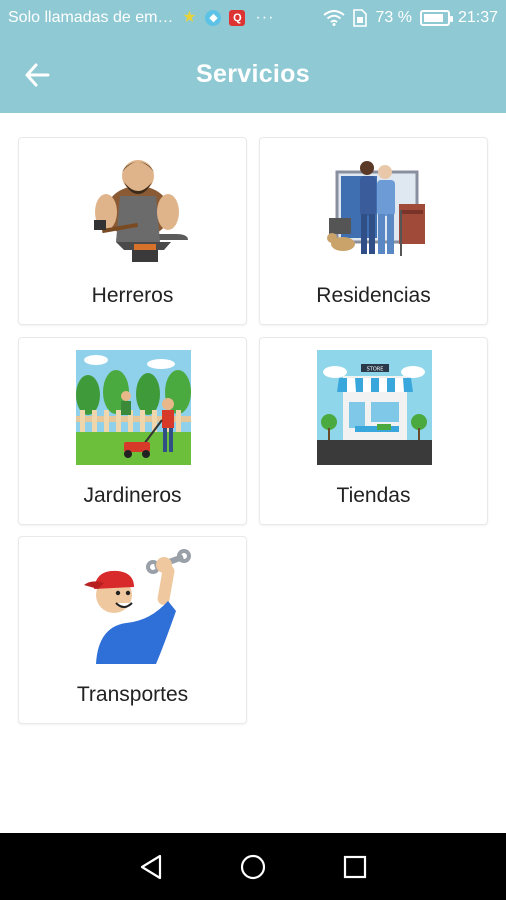 This screenshot has height=900, width=506. I want to click on battery-icon, so click(436, 18).